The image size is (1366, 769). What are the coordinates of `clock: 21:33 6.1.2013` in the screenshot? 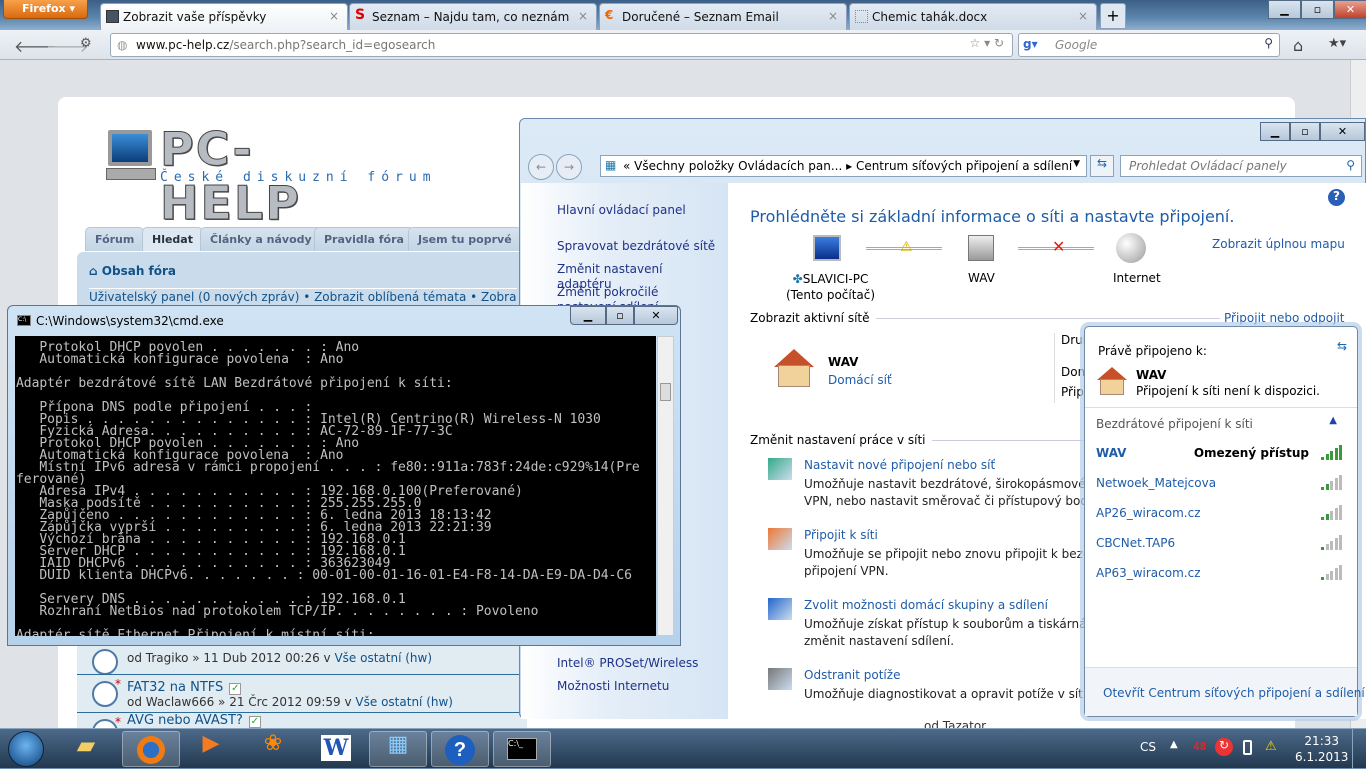 It's located at (1321, 749).